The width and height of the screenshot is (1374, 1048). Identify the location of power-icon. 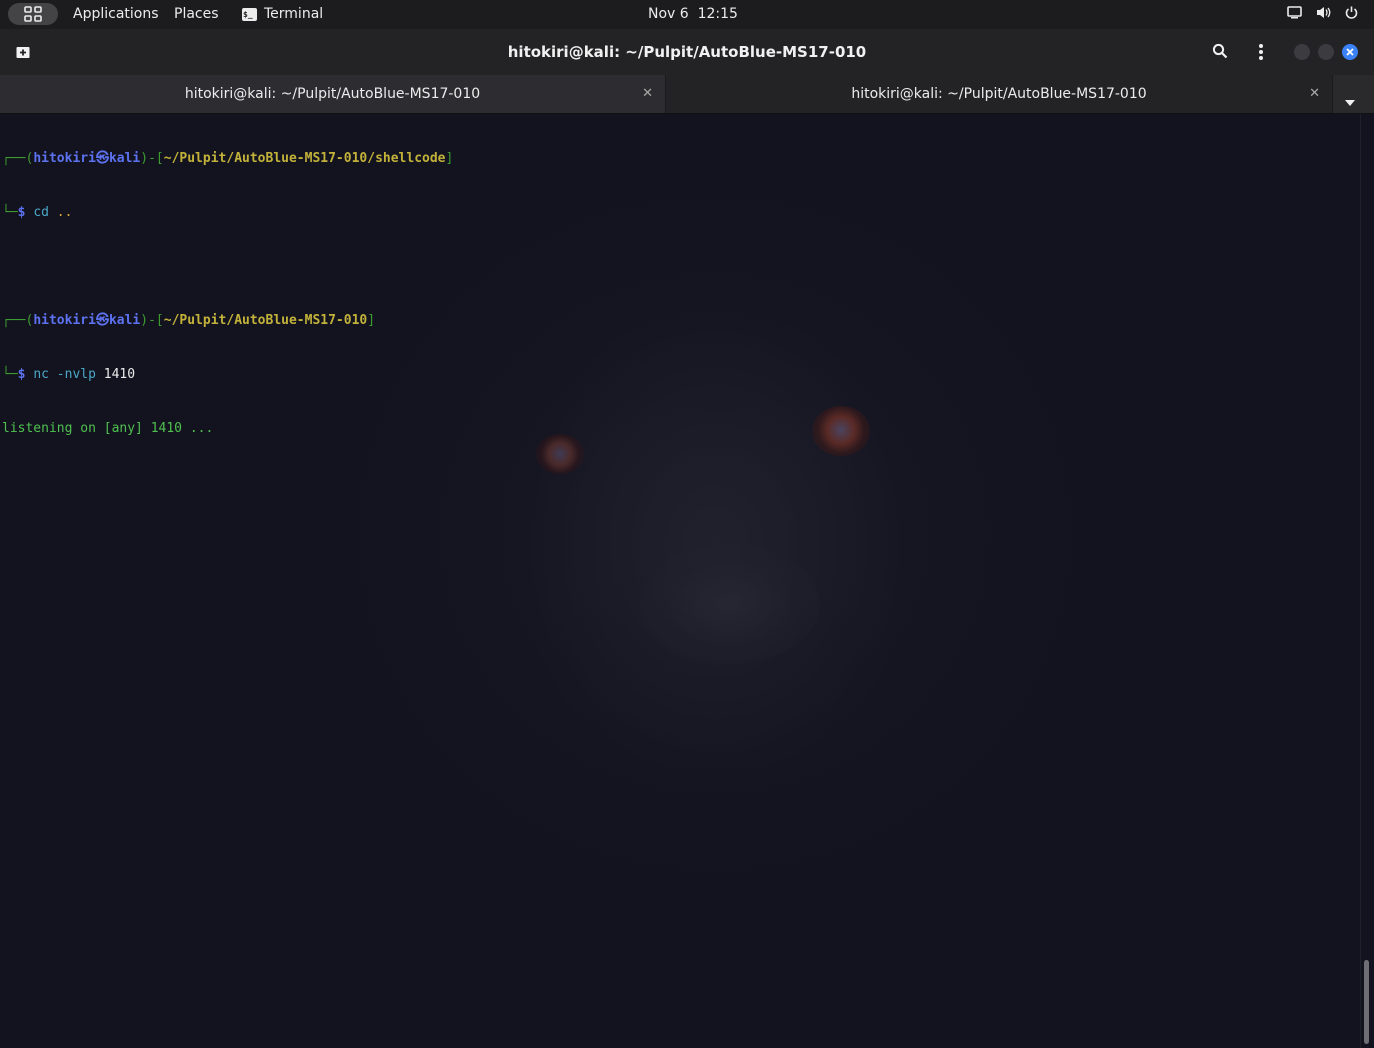
(1351, 14).